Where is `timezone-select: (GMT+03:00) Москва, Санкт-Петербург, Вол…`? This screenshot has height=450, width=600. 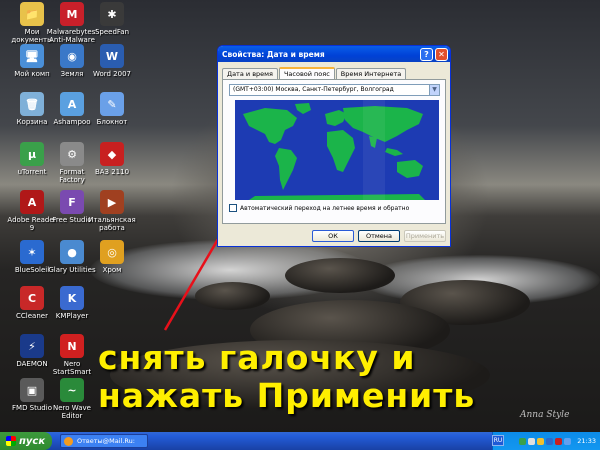
timezone-select: (GMT+03:00) Москва, Санкт-Петербург, Вол… is located at coordinates (334, 90).